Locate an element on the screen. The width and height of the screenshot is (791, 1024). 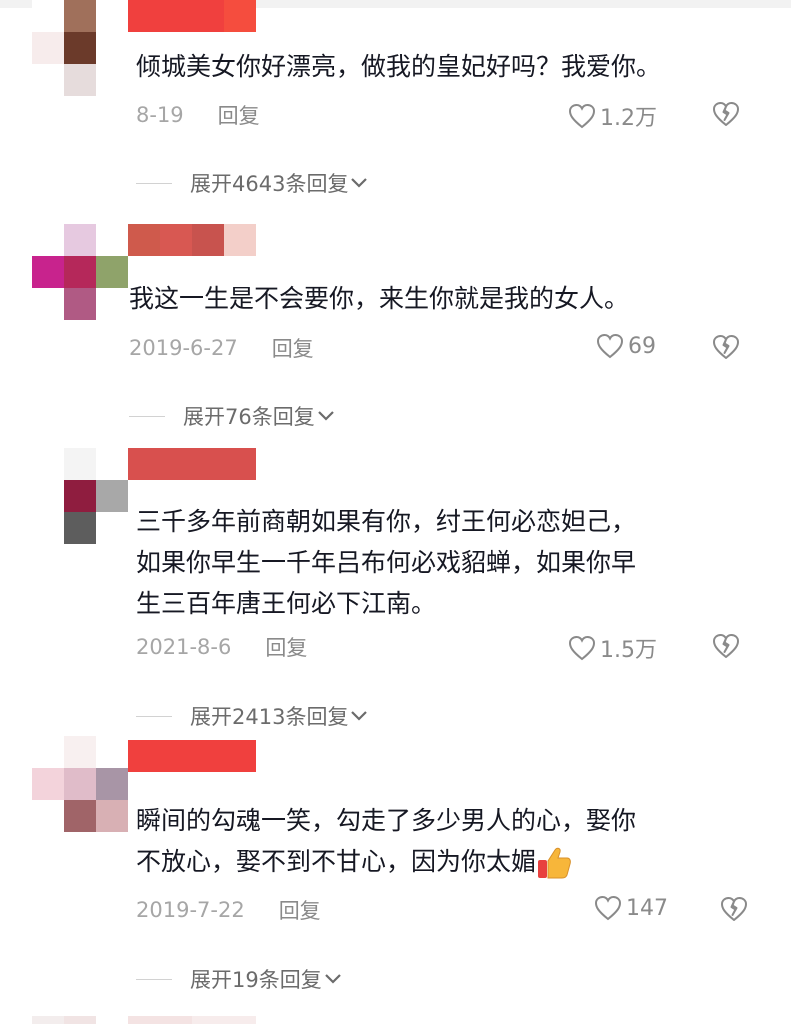
like-count: 1.2万 is located at coordinates (628, 118).